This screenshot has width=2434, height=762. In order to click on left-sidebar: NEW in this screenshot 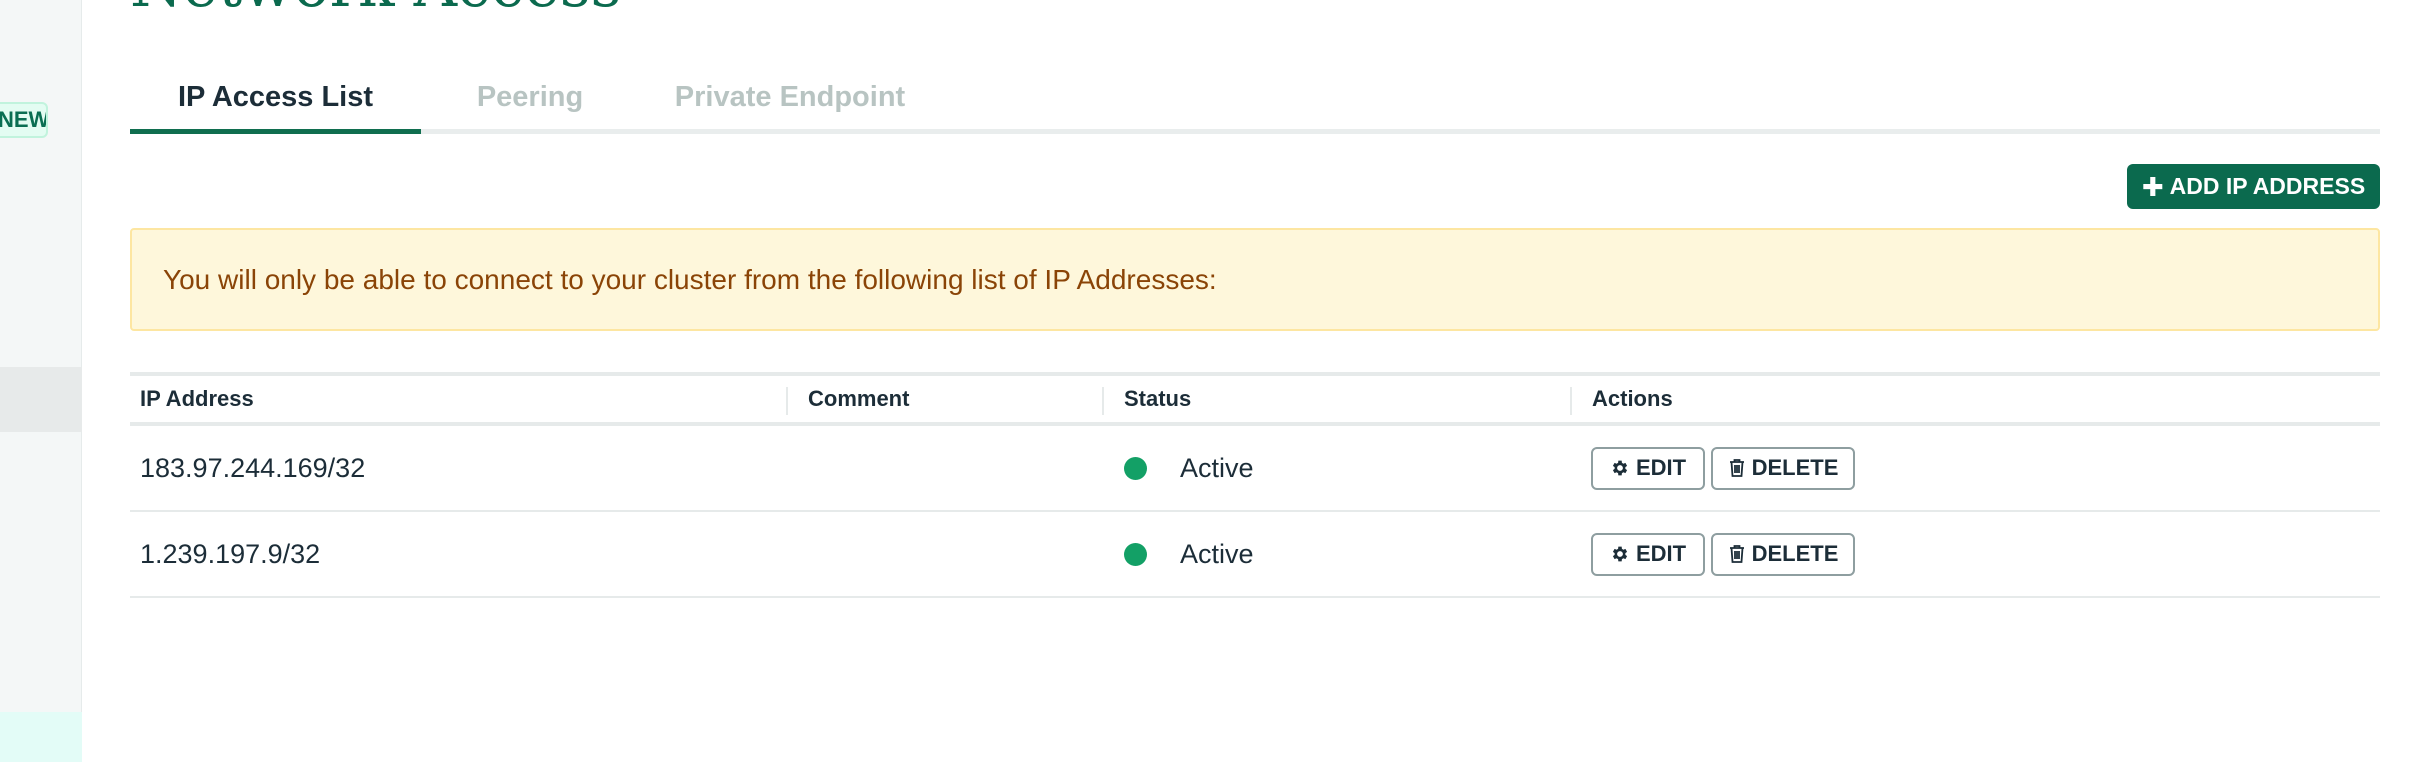, I will do `click(41, 381)`.